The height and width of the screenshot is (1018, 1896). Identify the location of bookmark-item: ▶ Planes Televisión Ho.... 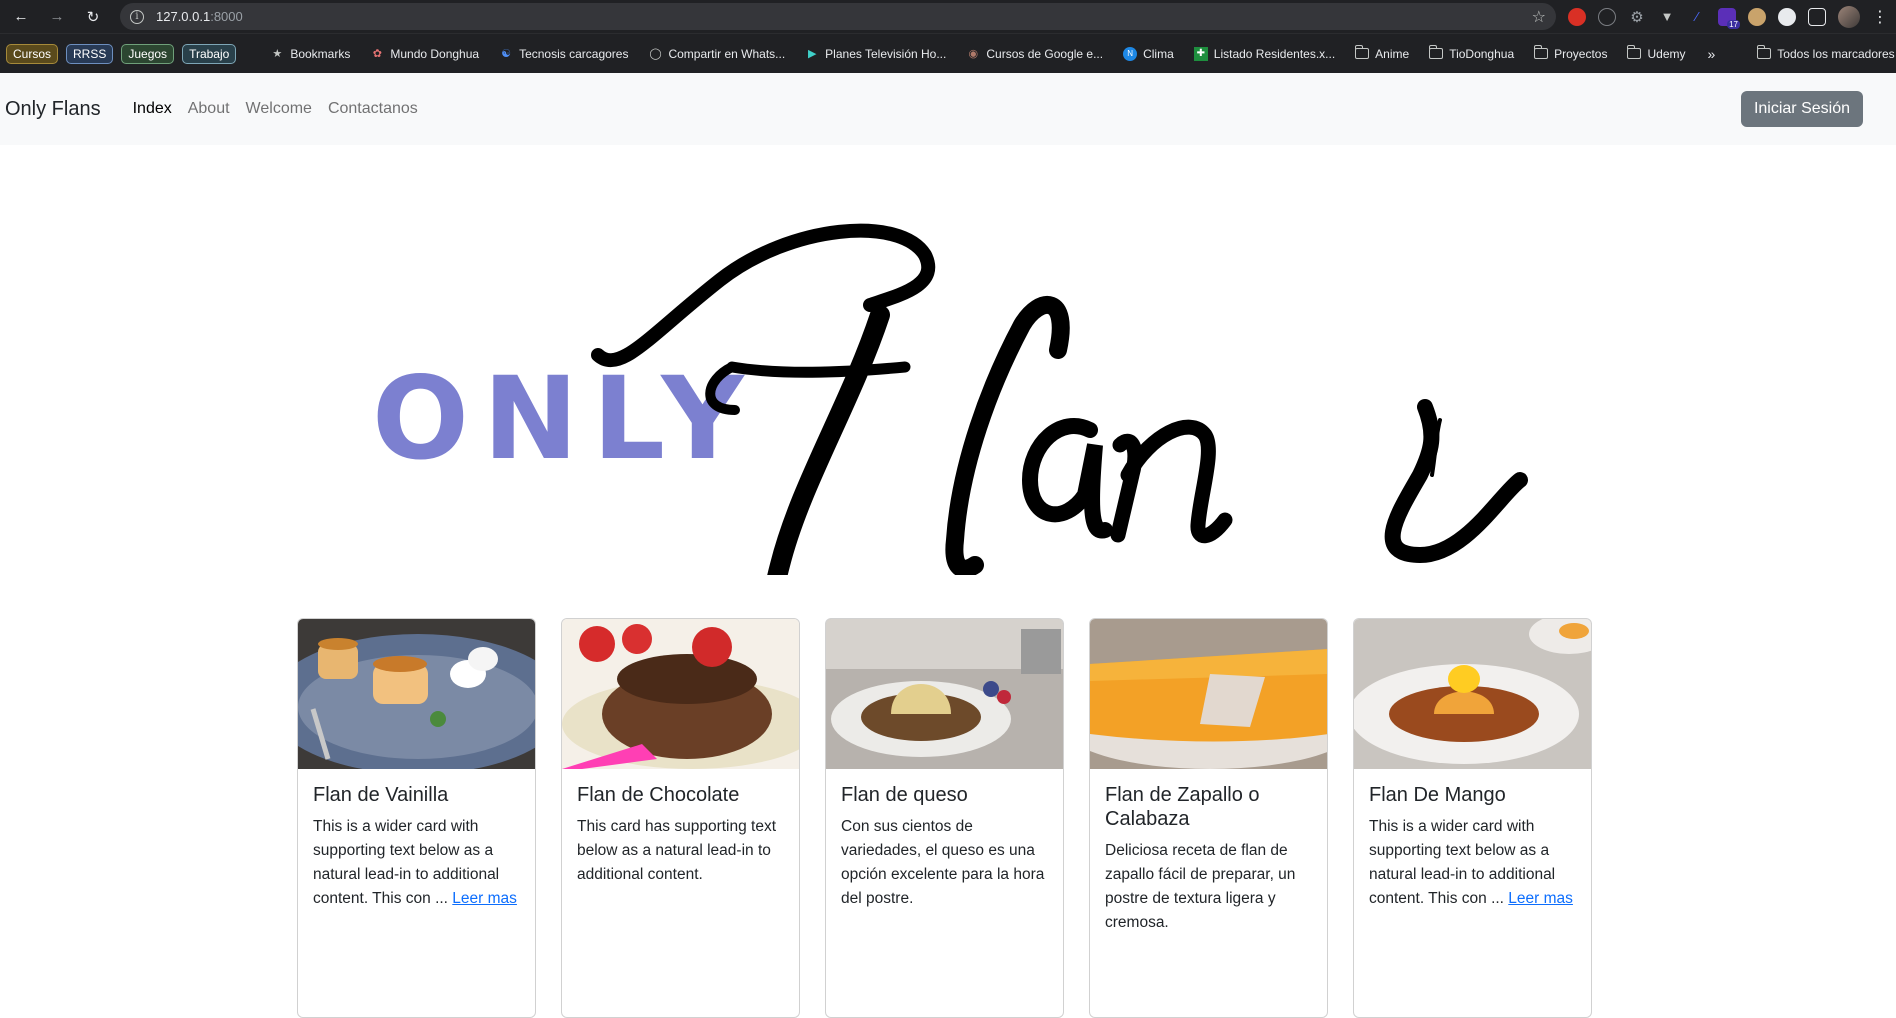
(875, 54).